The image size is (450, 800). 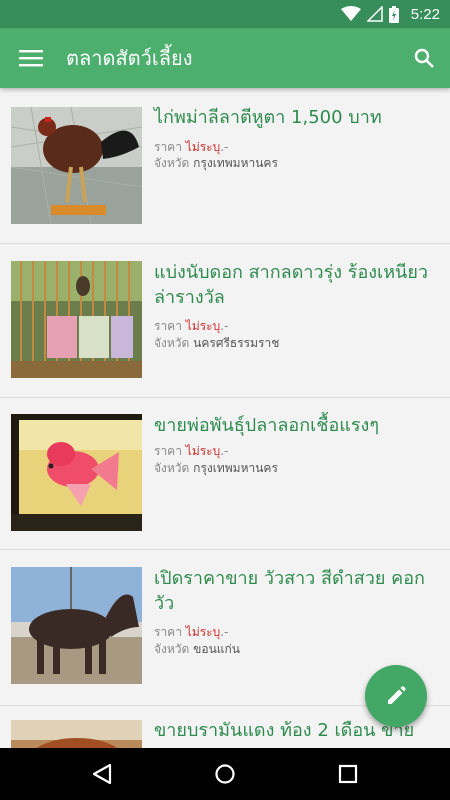 I want to click on recents-icon, so click(x=348, y=774).